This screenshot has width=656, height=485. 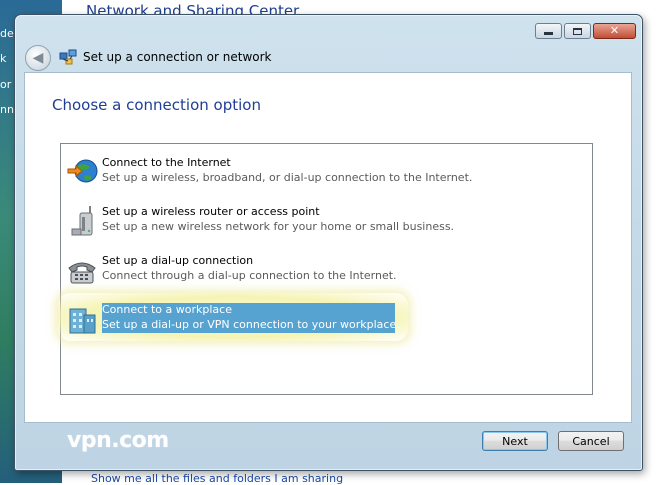 I want to click on close-button: ✕, so click(x=614, y=31).